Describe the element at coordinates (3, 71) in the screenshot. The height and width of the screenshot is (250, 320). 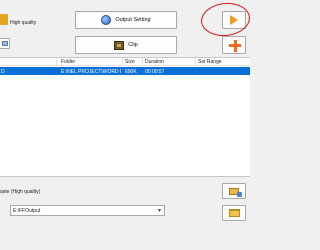
I see `row-name: D` at that location.